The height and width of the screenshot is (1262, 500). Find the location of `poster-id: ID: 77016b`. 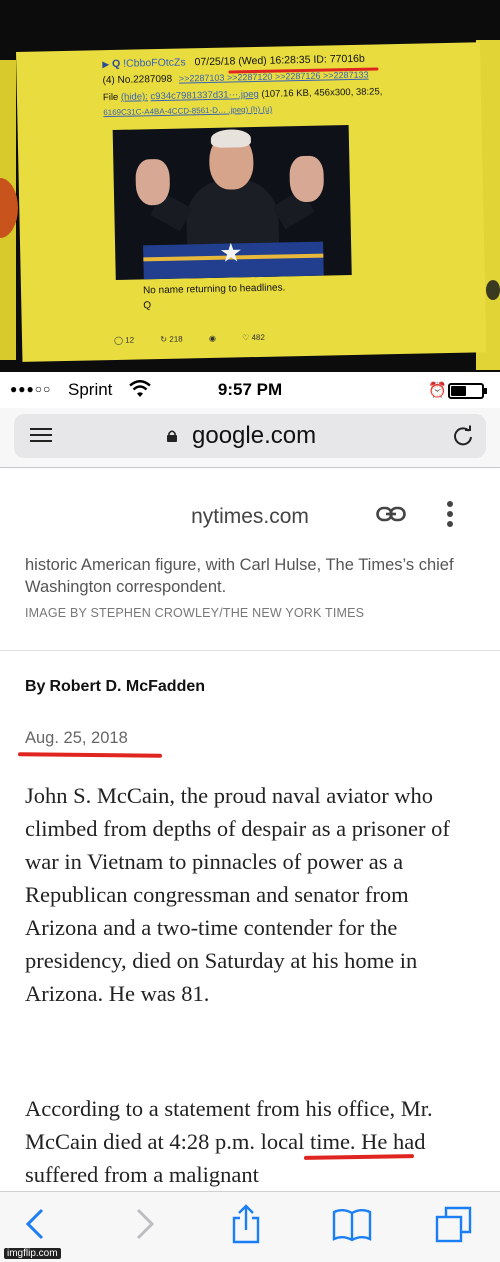

poster-id: ID: 77016b is located at coordinates (339, 59).